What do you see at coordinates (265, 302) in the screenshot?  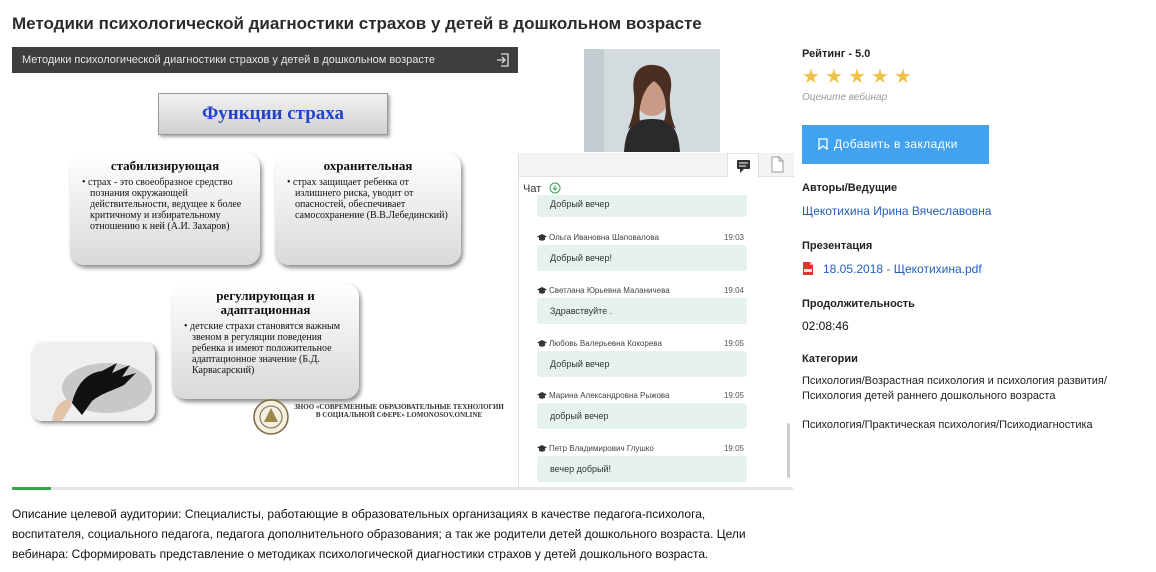 I see `function-box-title: регулирующая и адаптационная` at bounding box center [265, 302].